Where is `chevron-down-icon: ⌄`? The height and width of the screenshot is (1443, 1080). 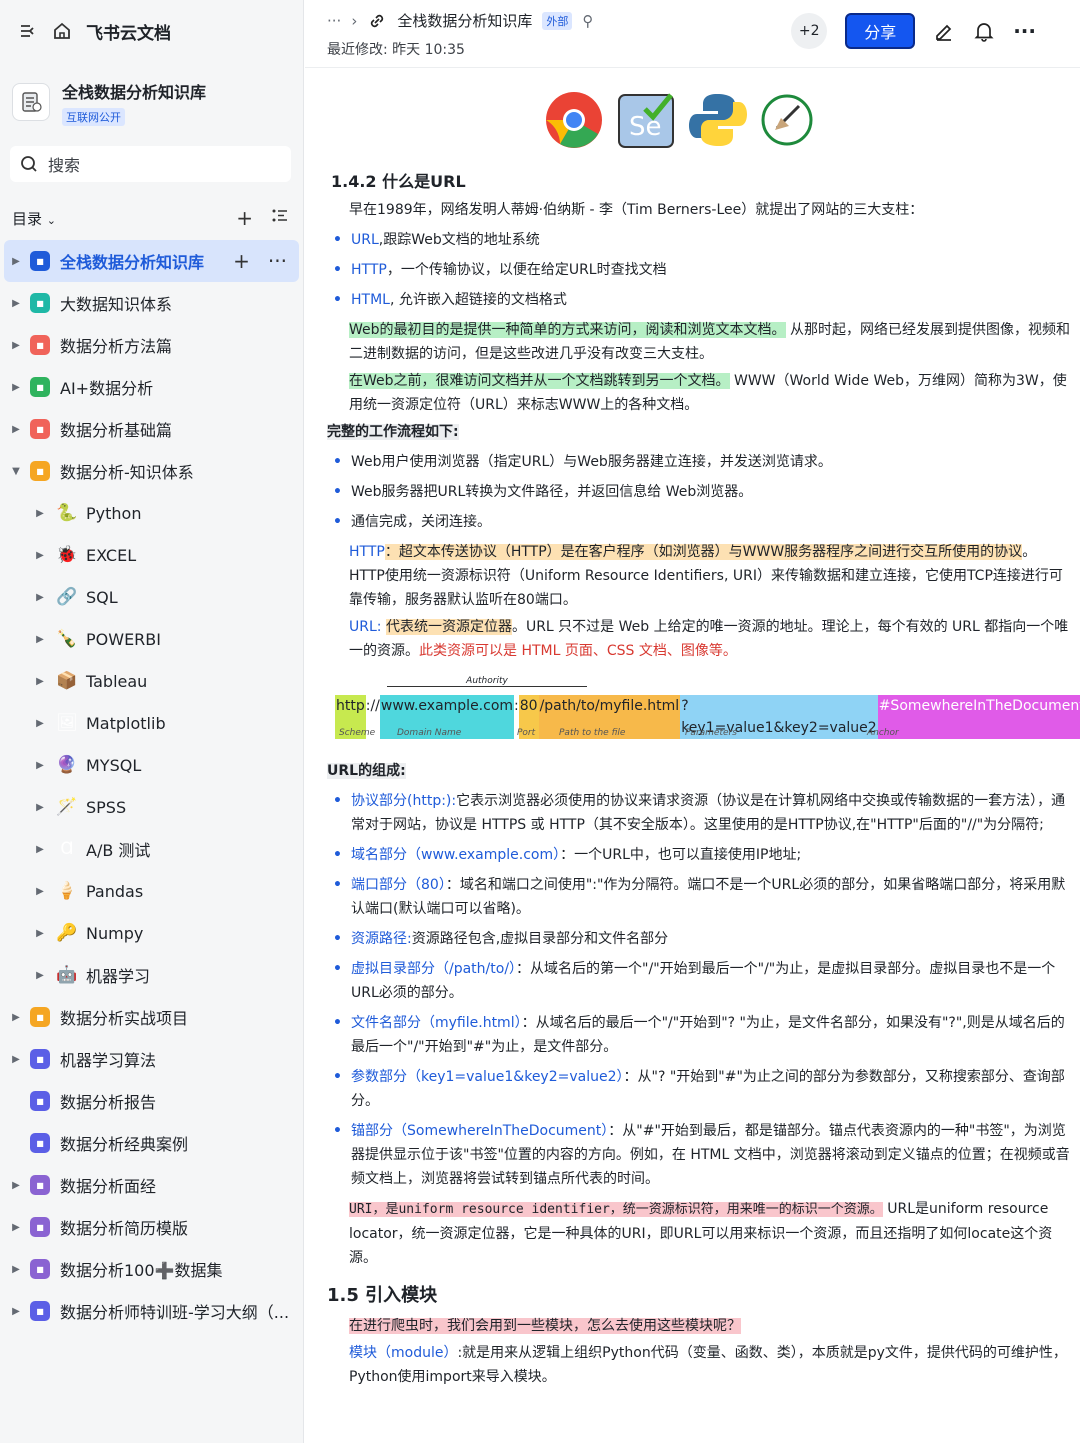 chevron-down-icon: ⌄ is located at coordinates (51, 220).